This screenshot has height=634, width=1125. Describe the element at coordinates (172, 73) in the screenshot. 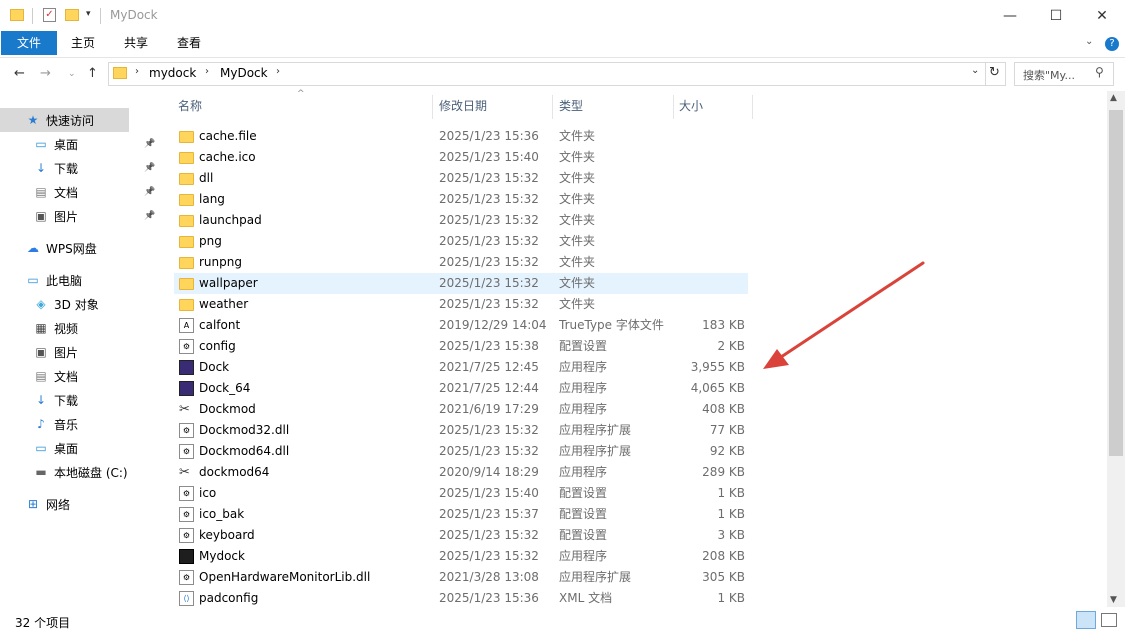

I see `breadcrumb-mydock: mydock` at that location.